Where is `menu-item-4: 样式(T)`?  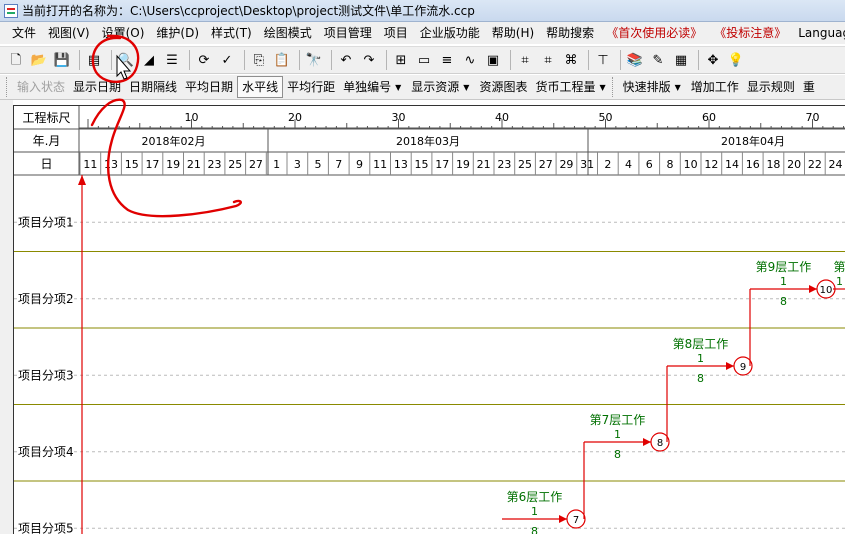 menu-item-4: 样式(T) is located at coordinates (231, 33).